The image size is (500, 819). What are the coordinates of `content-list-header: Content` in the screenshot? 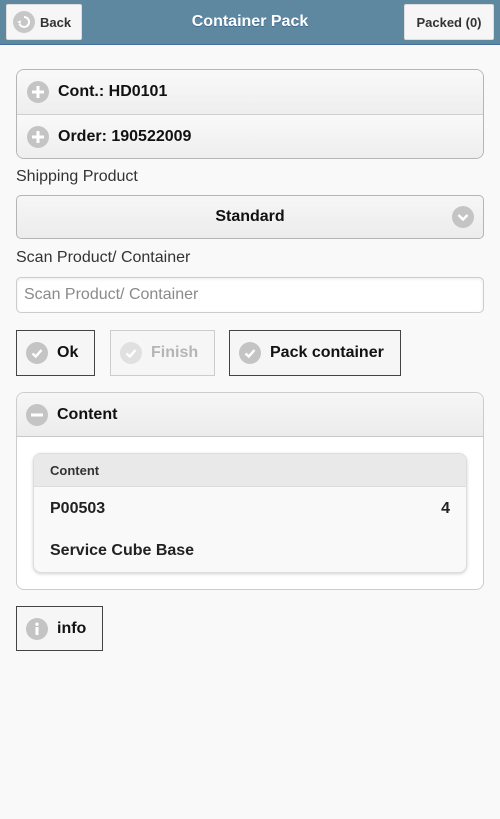 It's located at (250, 470).